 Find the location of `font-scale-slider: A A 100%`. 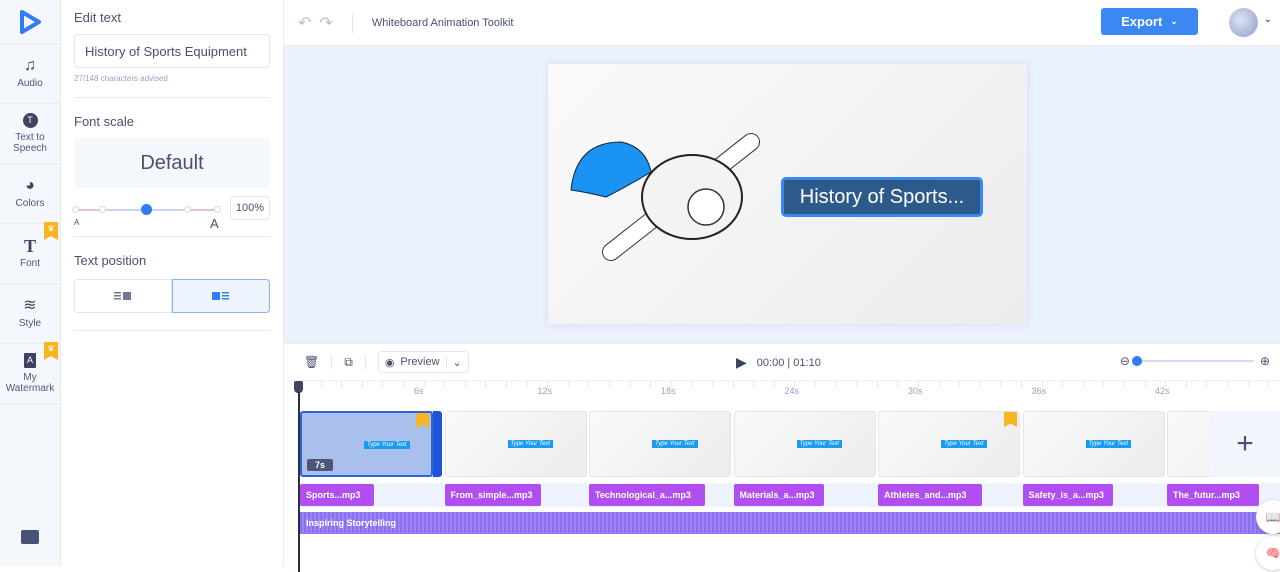

font-scale-slider: A A 100% is located at coordinates (171, 214).